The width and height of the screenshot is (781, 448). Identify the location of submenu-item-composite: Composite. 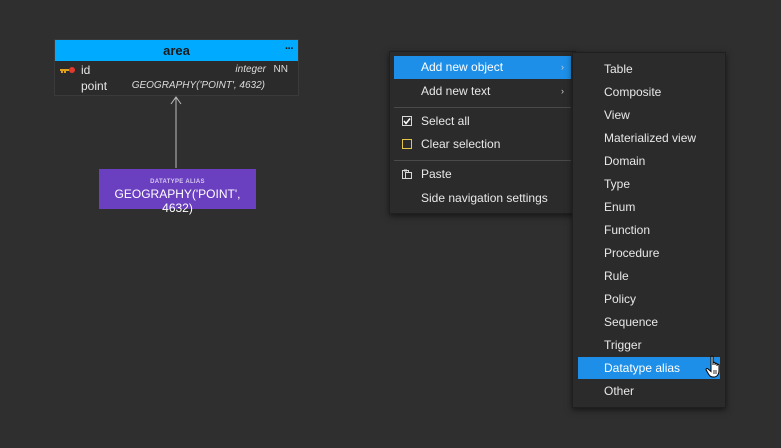
(649, 92).